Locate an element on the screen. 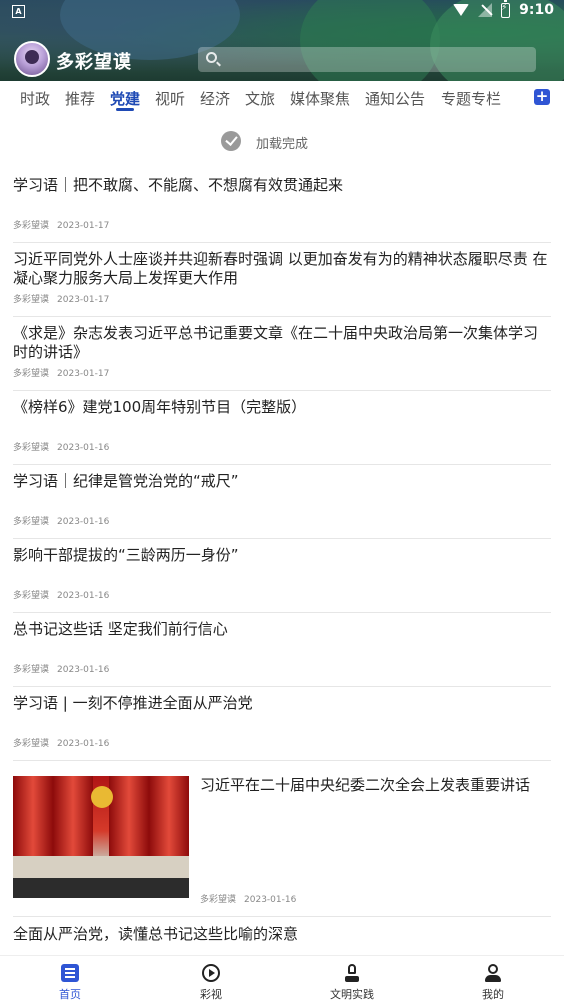 This screenshot has width=564, height=1003. avatar is located at coordinates (32, 59).